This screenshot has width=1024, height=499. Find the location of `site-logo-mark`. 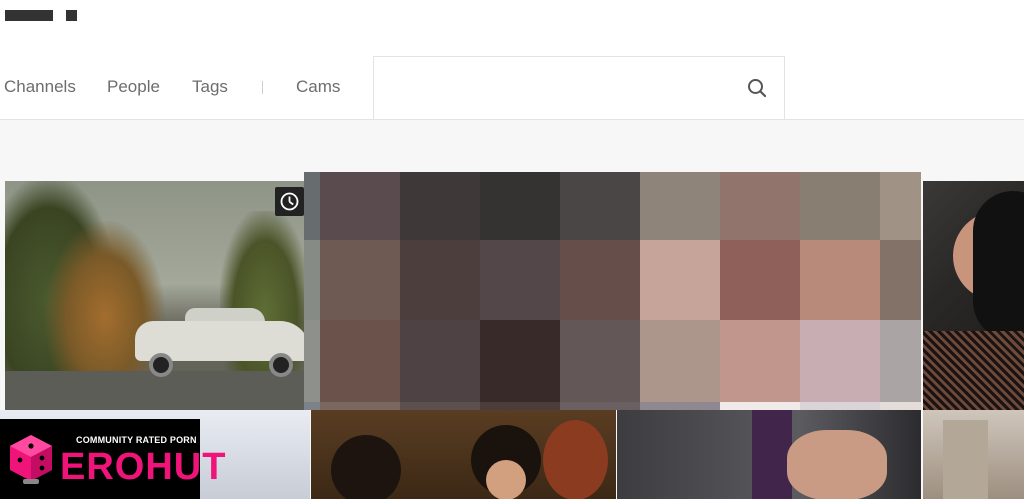

site-logo-mark is located at coordinates (71, 15).